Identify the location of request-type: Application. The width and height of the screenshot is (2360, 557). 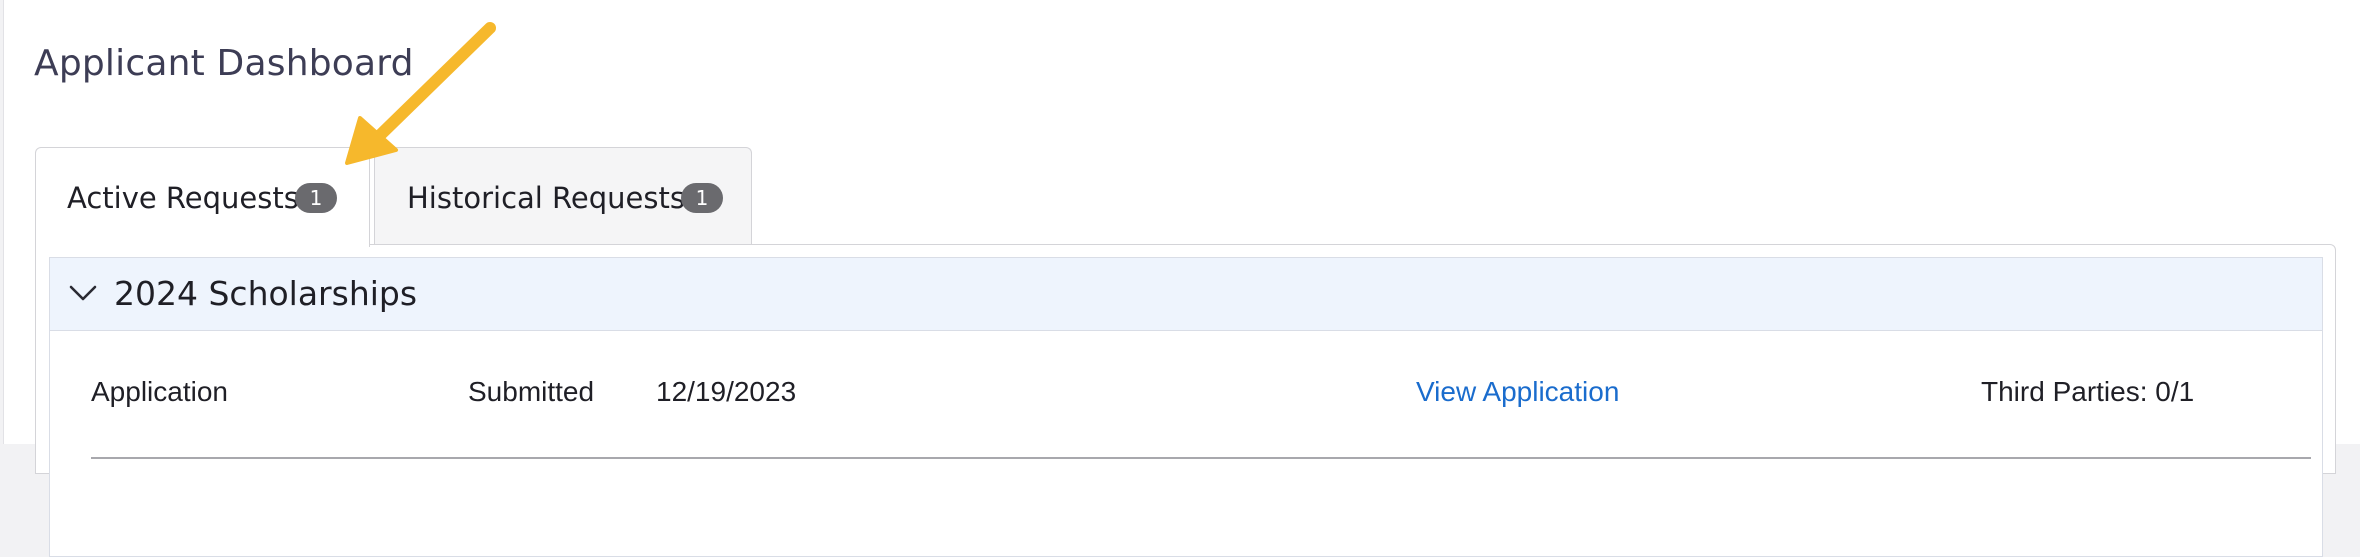
(159, 391).